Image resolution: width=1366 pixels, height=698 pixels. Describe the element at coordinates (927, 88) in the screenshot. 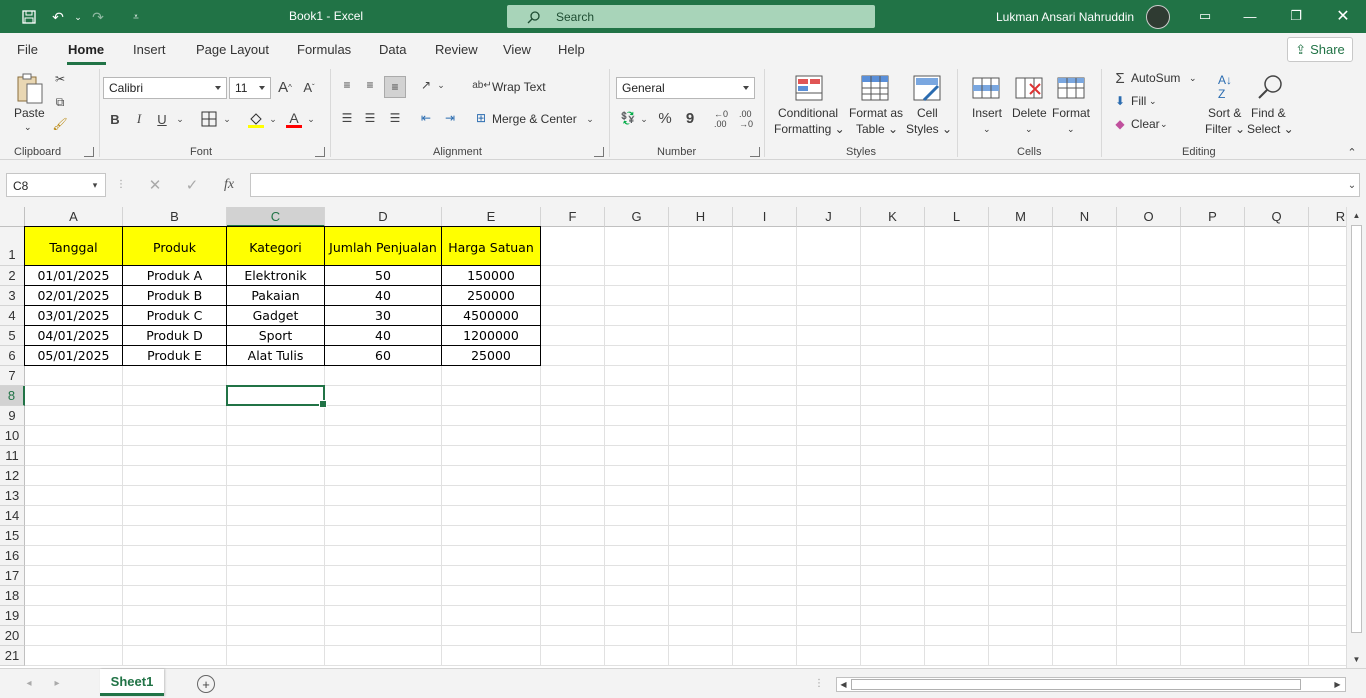

I see `cell-styles-icon` at that location.